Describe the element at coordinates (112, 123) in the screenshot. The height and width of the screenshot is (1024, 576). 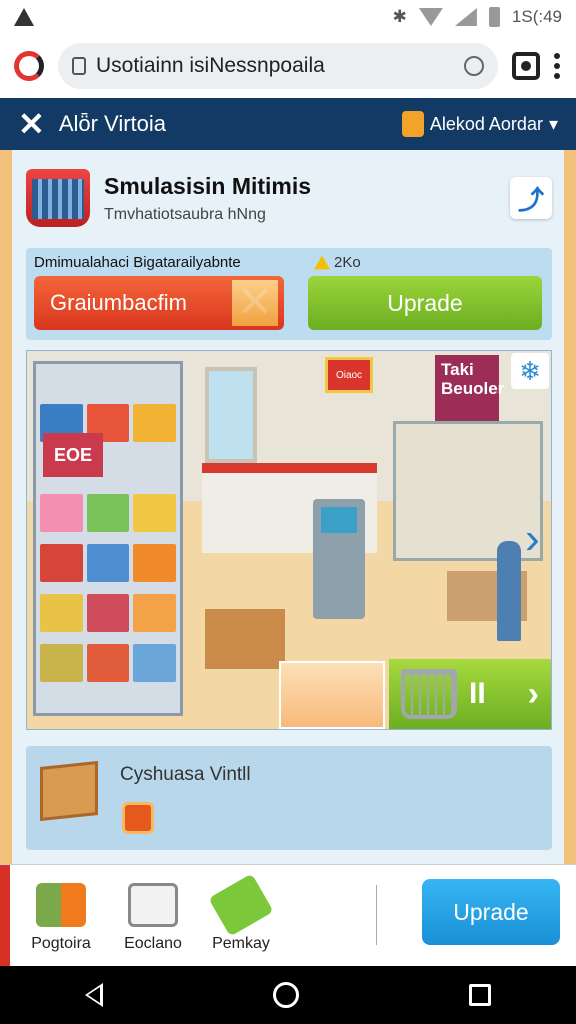
I see `app-title: Alȫr Virtoia` at that location.